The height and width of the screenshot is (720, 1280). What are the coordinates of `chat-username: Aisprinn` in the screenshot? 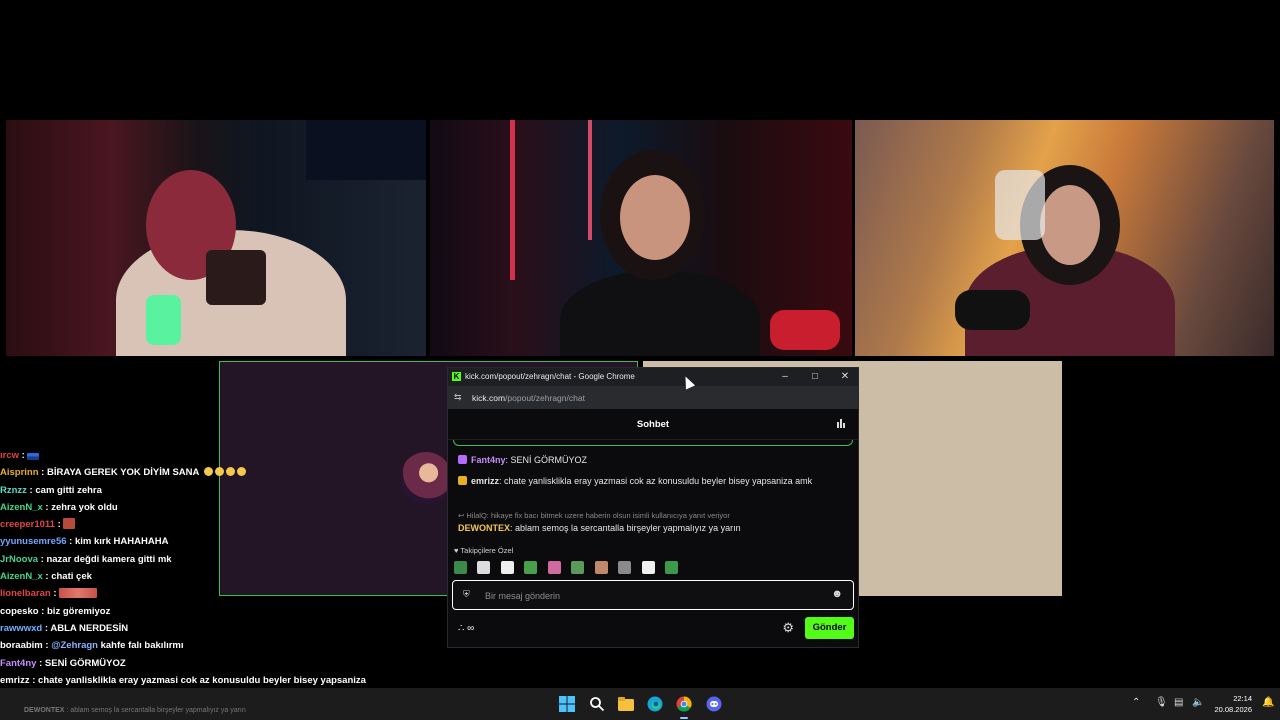 It's located at (19, 473).